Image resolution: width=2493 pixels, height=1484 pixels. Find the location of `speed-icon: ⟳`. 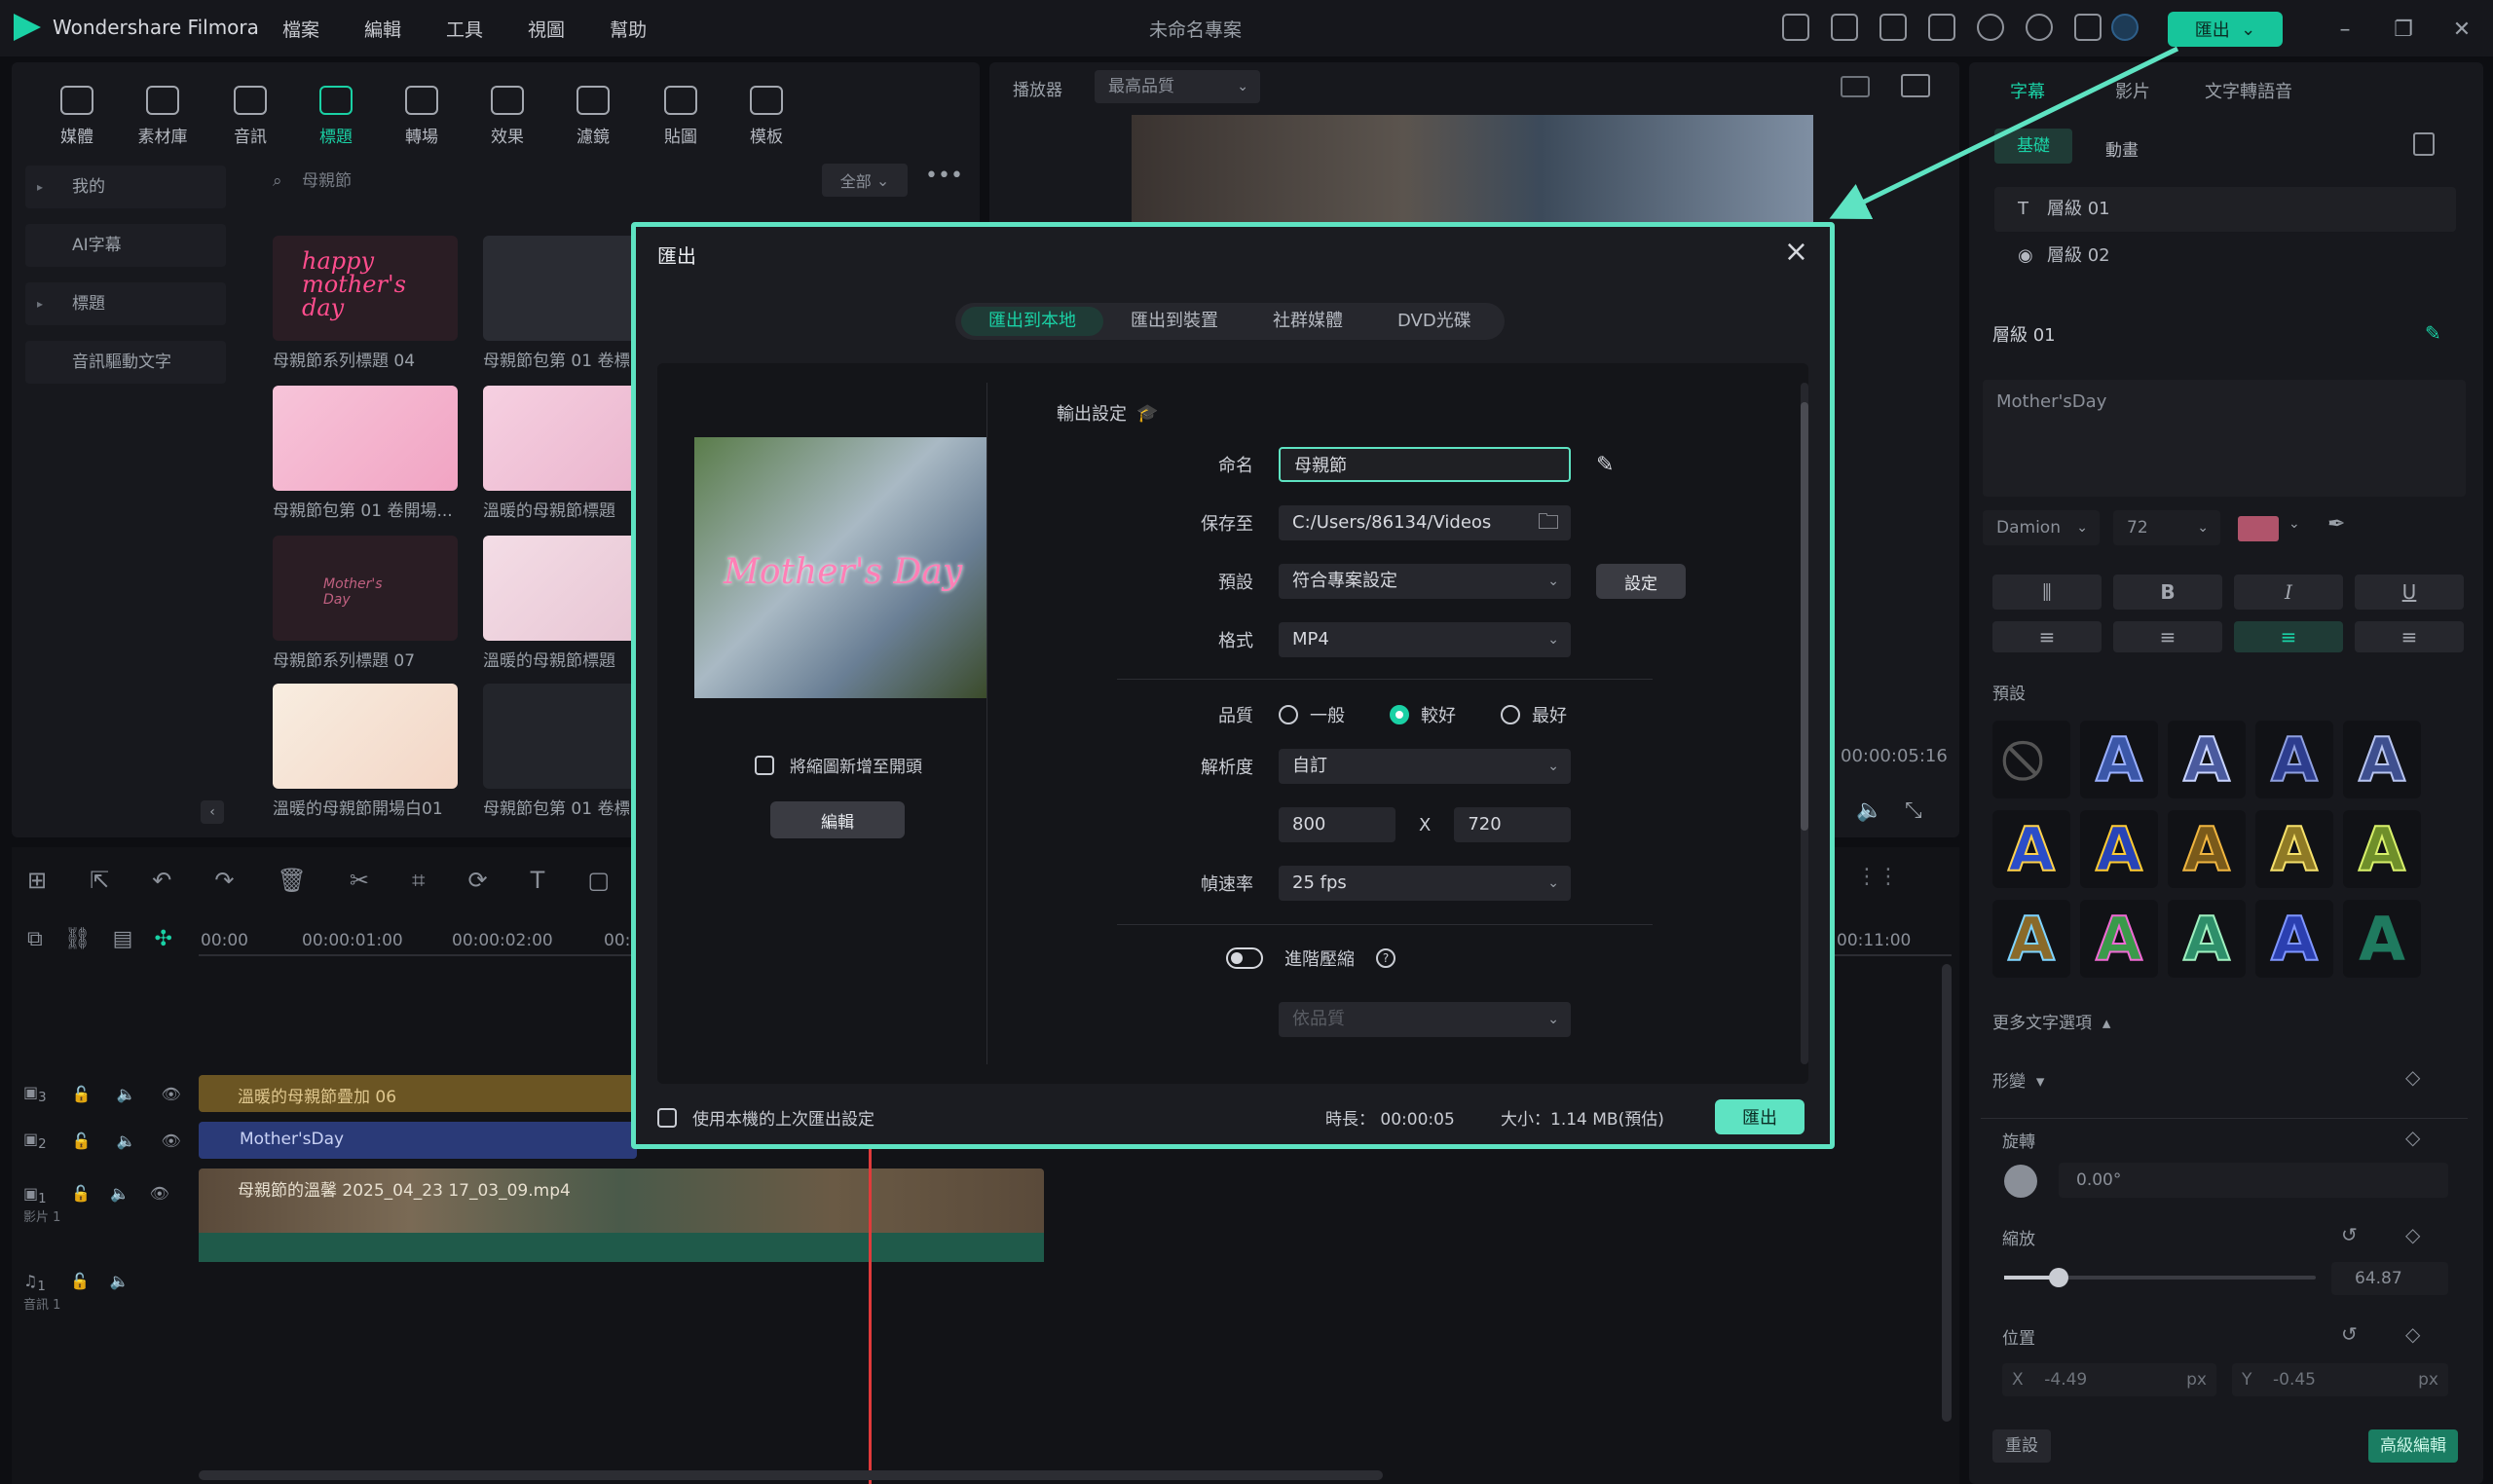

speed-icon: ⟳ is located at coordinates (478, 880).